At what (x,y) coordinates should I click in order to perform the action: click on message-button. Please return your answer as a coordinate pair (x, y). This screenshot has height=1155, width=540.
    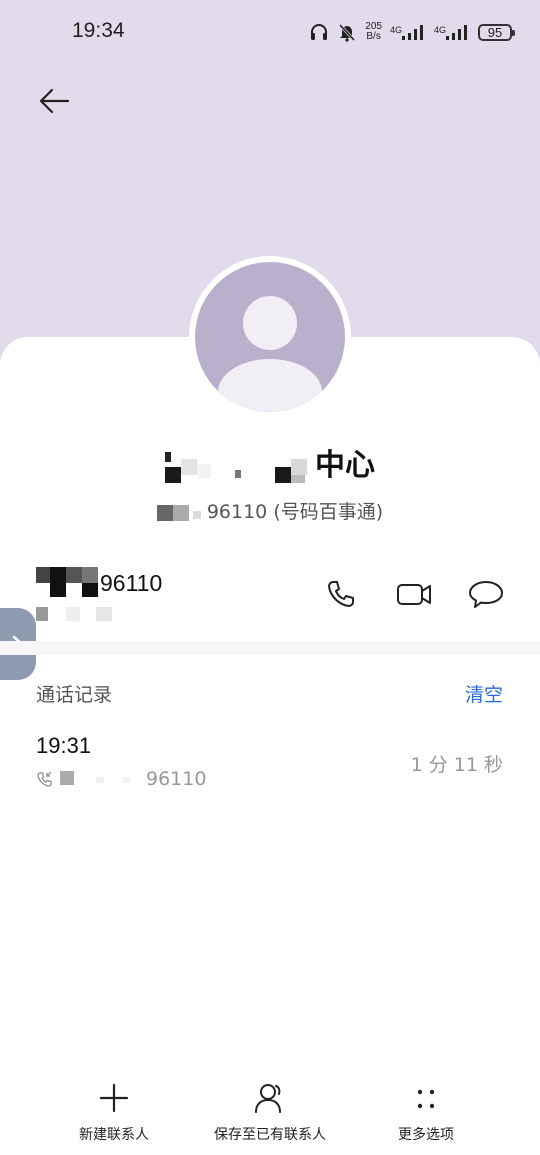
    Looking at the image, I should click on (486, 594).